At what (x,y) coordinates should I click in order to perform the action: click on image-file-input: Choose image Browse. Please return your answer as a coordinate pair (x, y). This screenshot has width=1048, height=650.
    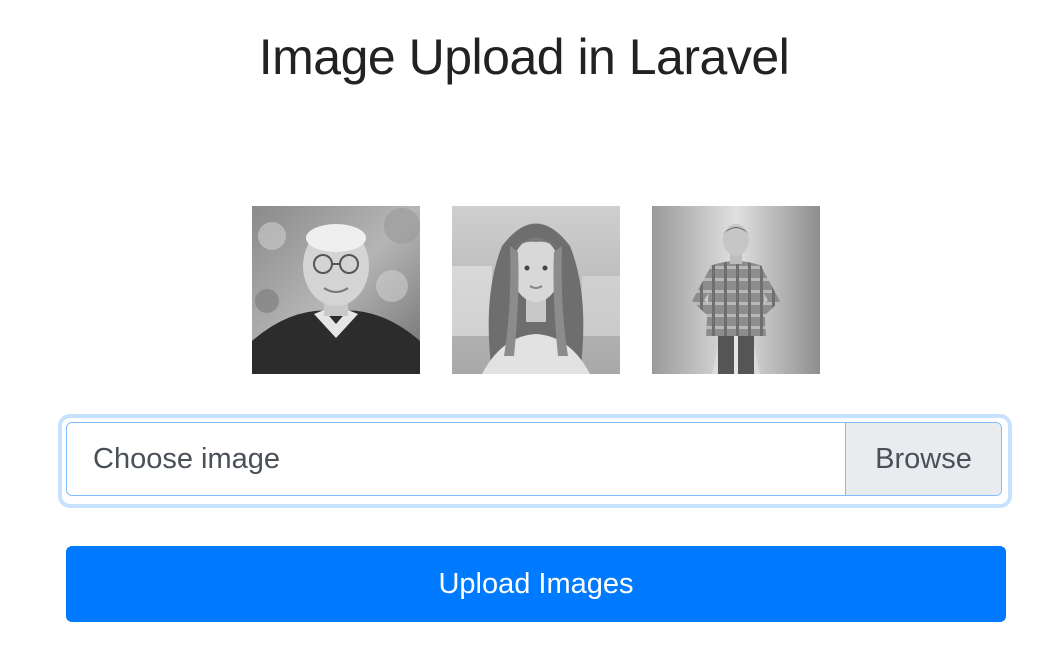
    Looking at the image, I should click on (534, 459).